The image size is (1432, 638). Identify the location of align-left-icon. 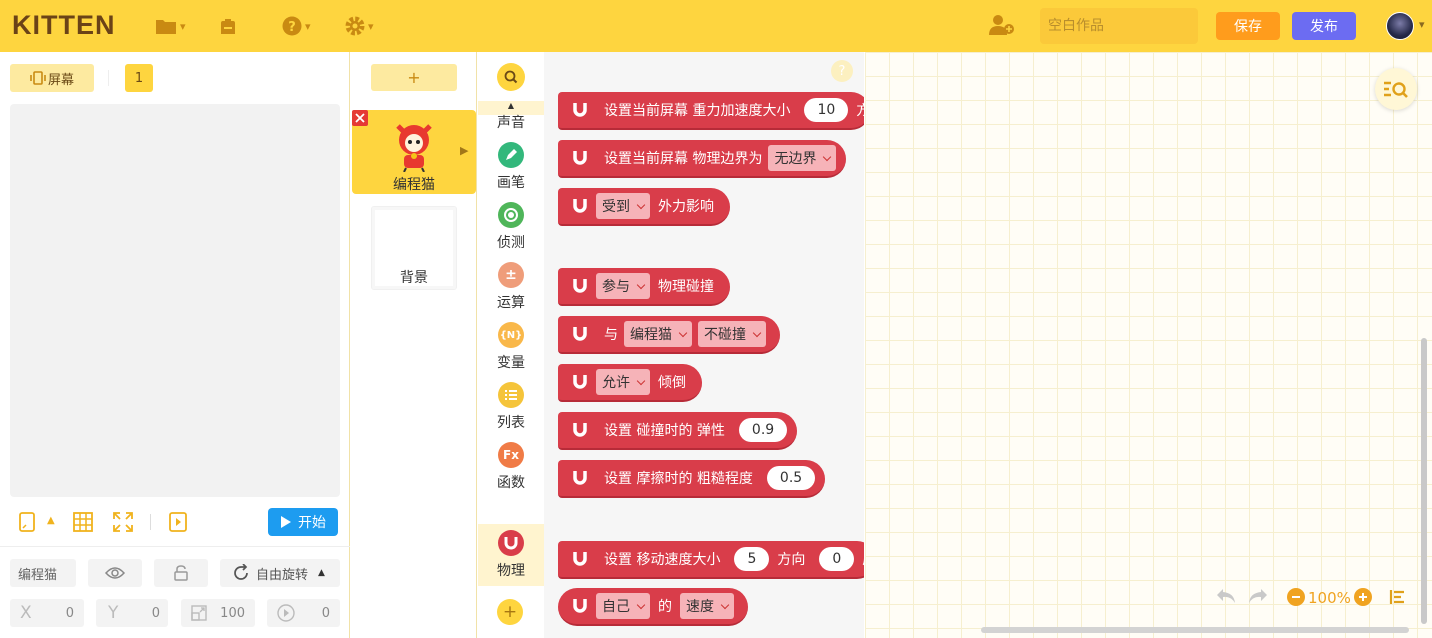
(1396, 597).